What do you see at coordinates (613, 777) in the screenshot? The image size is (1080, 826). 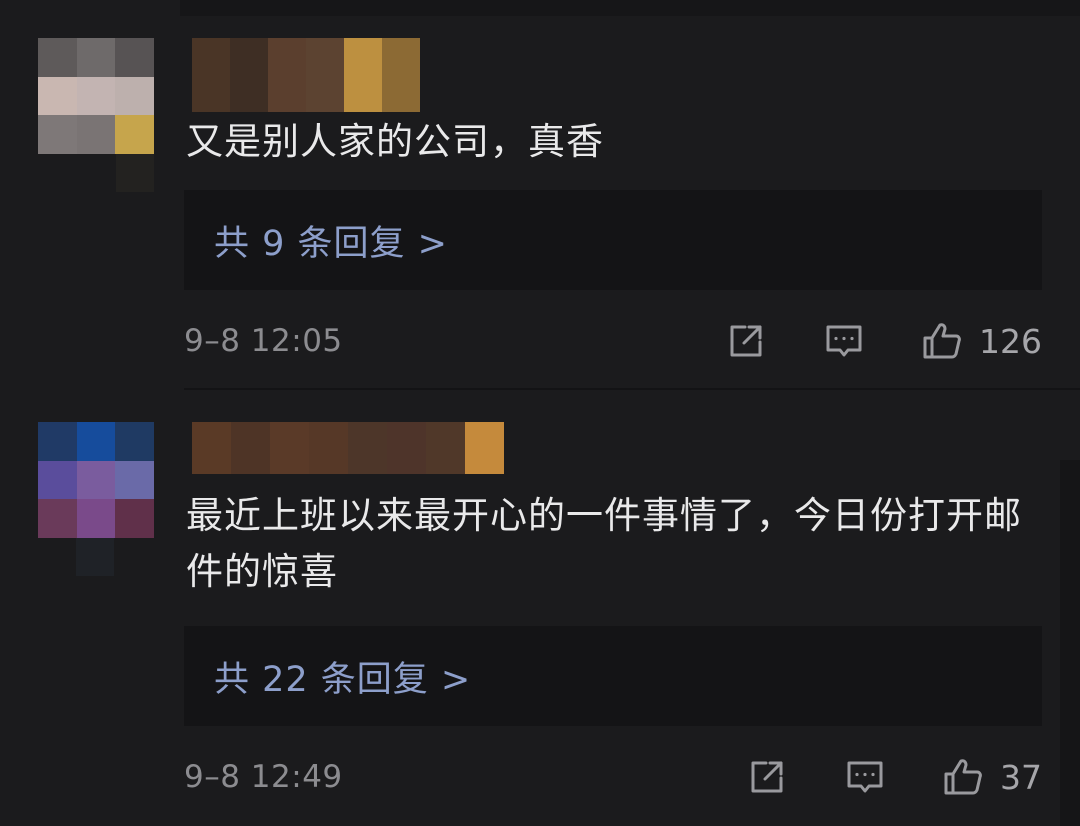 I see `comment-footer: 9–8 12:49 37` at bounding box center [613, 777].